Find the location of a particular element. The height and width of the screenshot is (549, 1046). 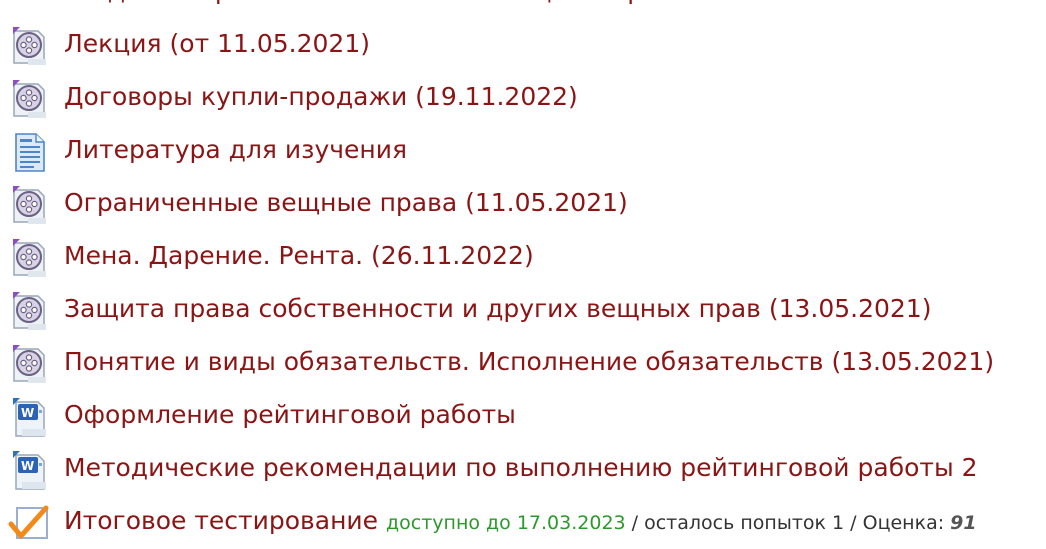

quiz-grade-label: Оценка: is located at coordinates (906, 523).